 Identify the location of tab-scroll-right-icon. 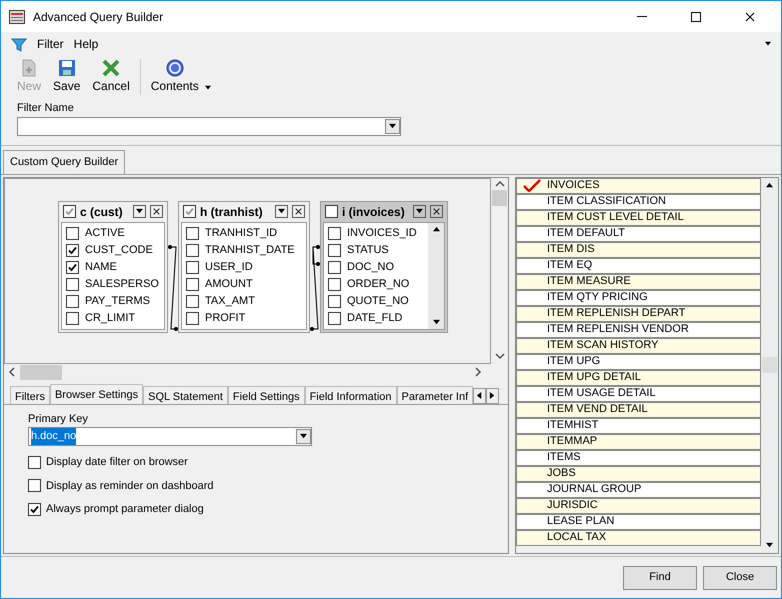
(492, 395).